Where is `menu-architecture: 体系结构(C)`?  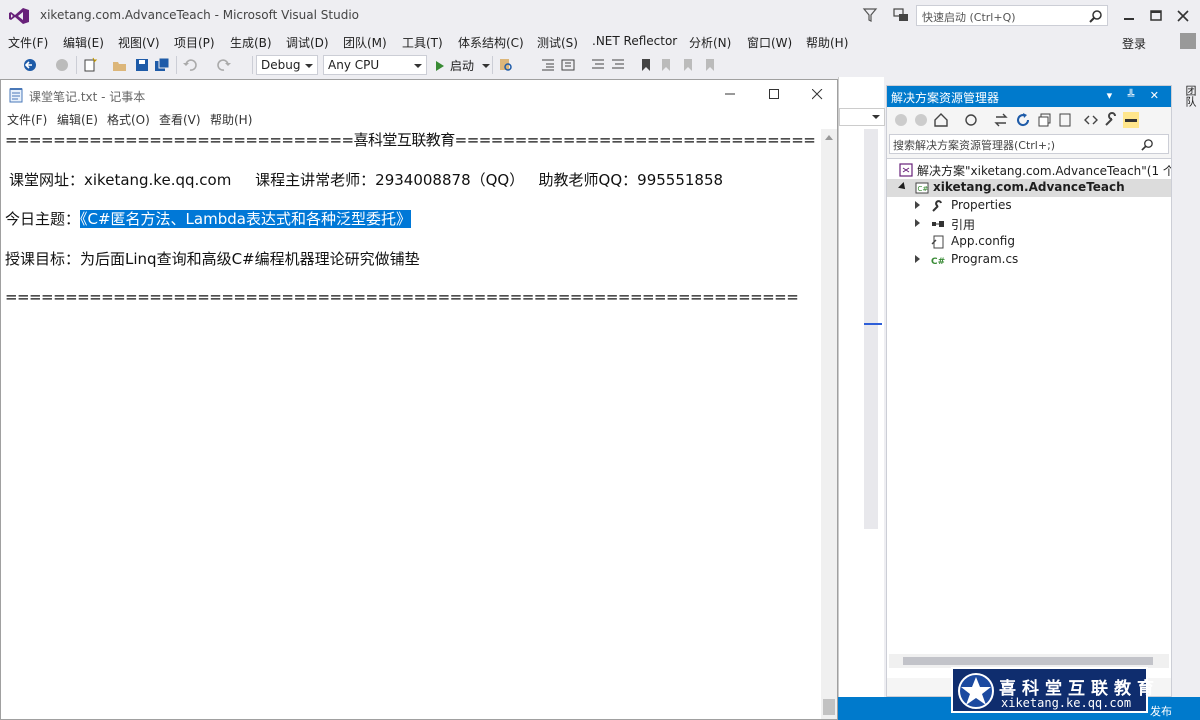
menu-architecture: 体系结构(C) is located at coordinates (491, 42).